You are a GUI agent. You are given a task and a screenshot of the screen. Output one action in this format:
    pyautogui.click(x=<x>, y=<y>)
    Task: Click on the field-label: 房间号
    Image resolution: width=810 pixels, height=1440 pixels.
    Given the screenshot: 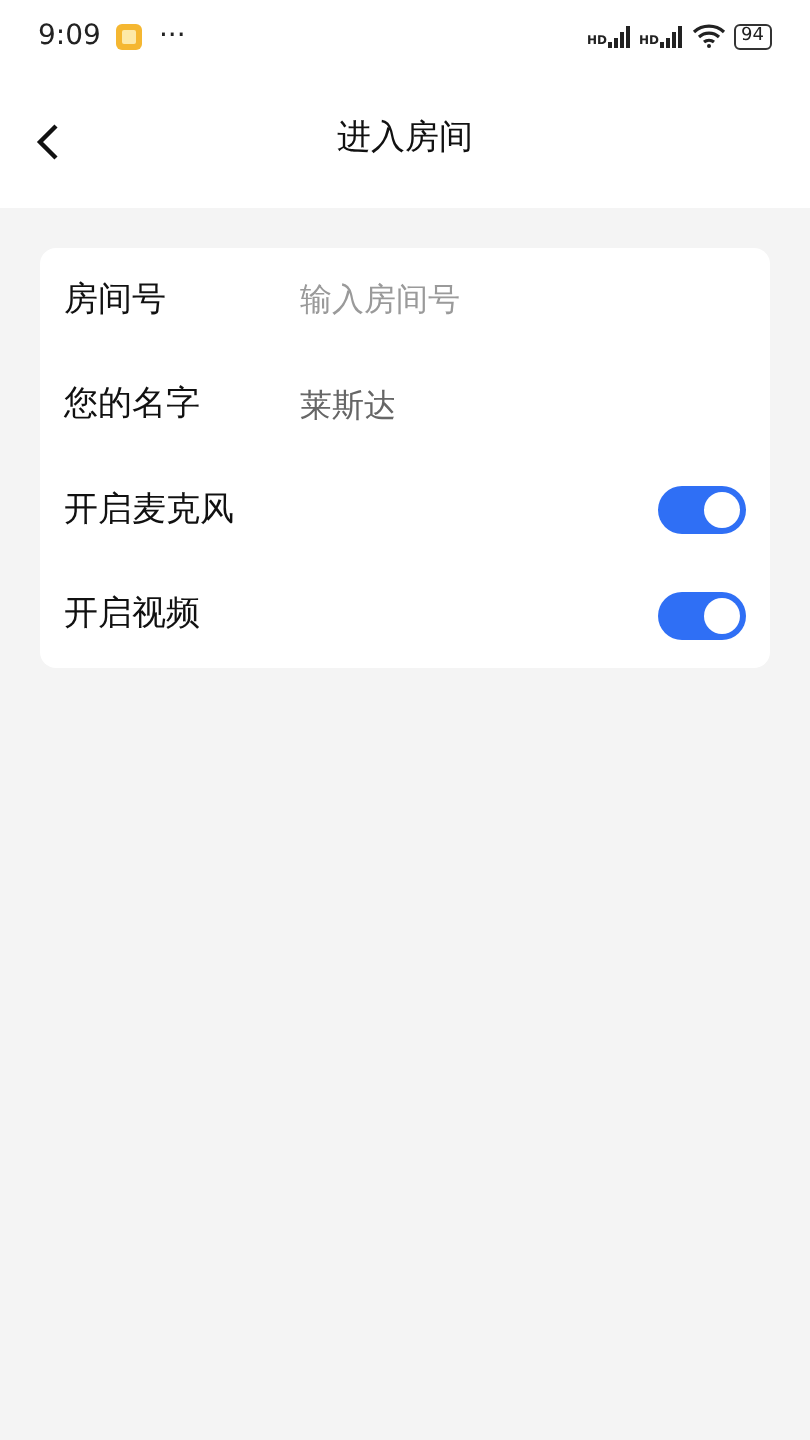 What is the action you would take?
    pyautogui.click(x=116, y=300)
    